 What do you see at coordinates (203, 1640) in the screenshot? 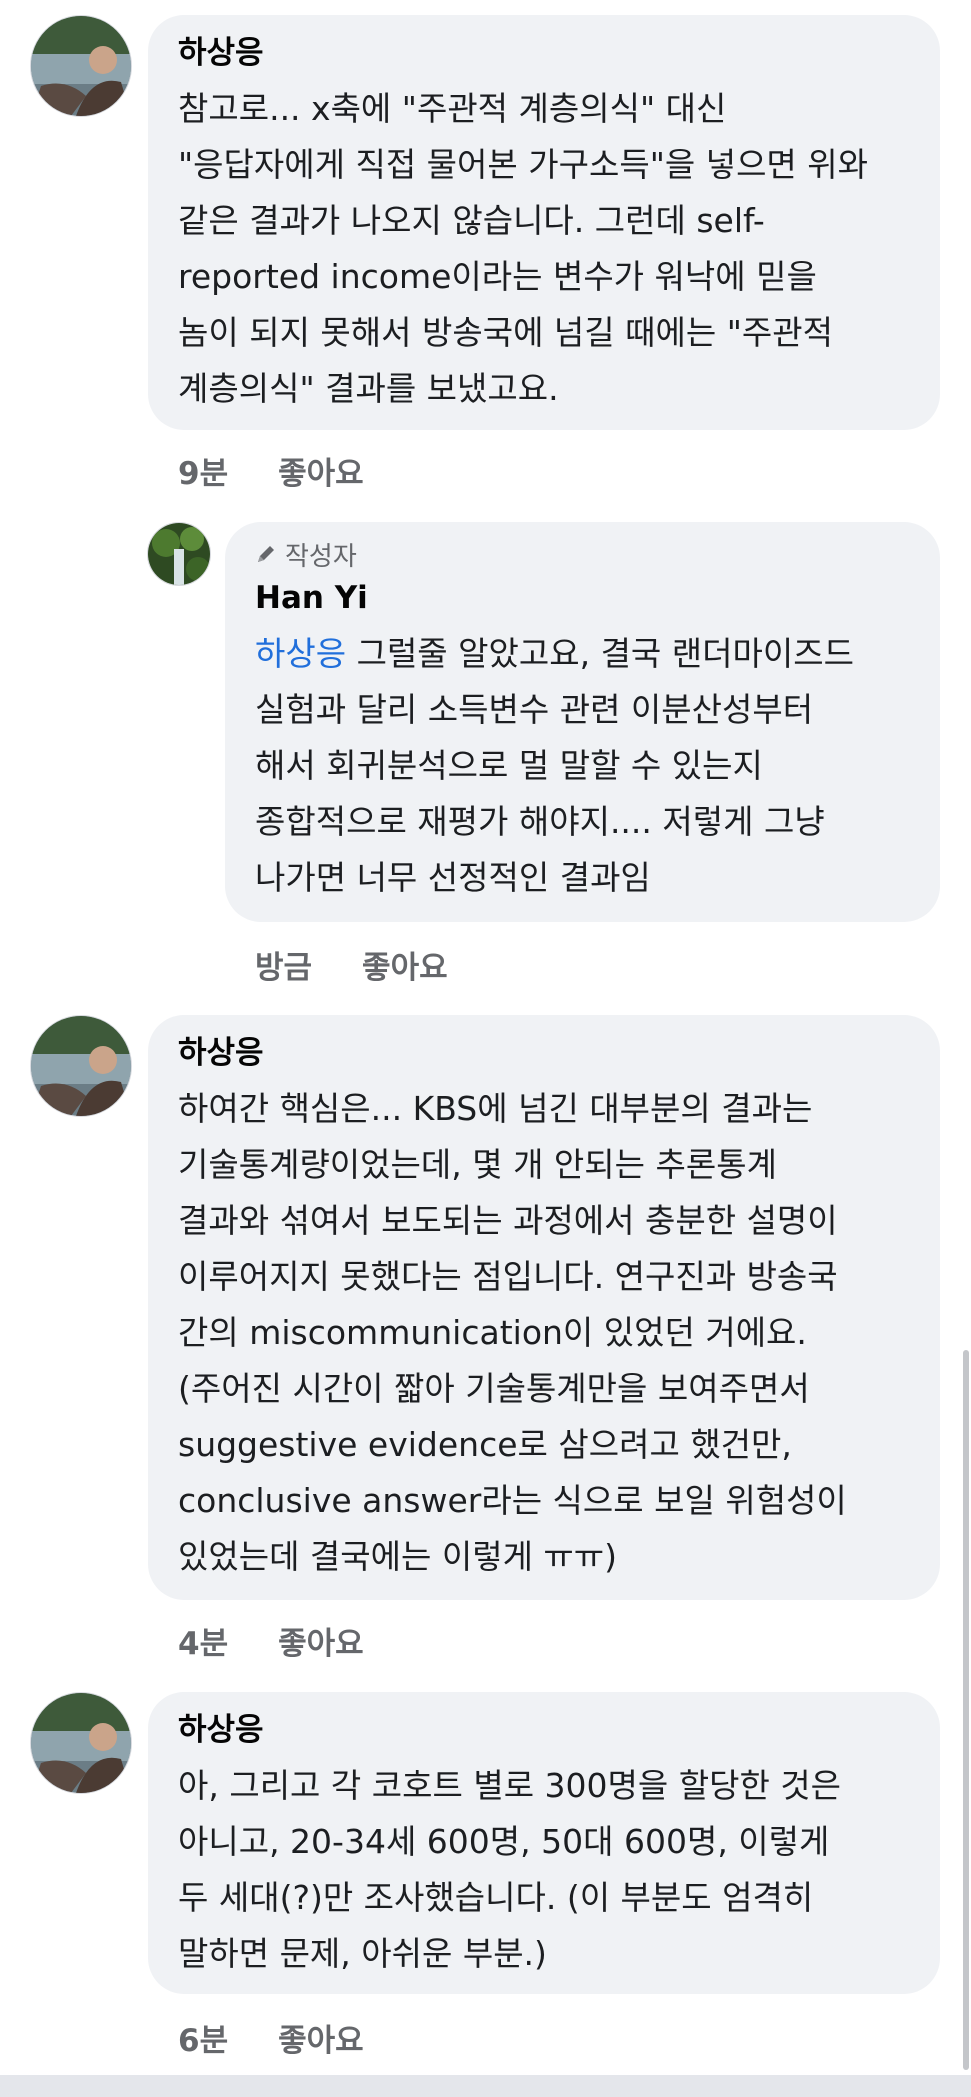
I see `comment-time: 4분` at bounding box center [203, 1640].